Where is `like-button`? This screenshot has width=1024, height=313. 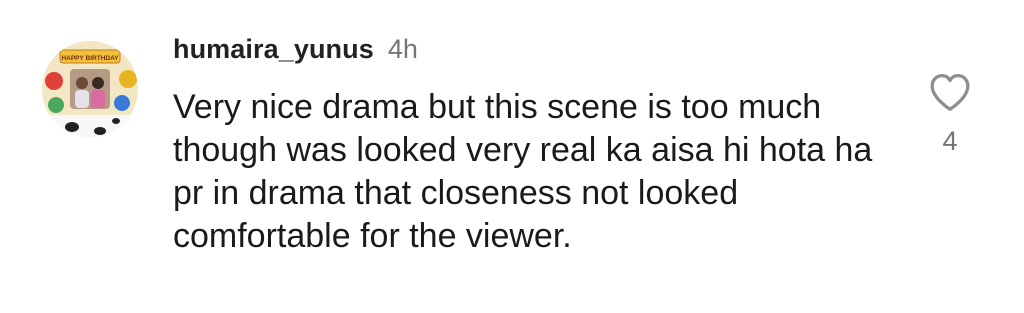 like-button is located at coordinates (950, 92).